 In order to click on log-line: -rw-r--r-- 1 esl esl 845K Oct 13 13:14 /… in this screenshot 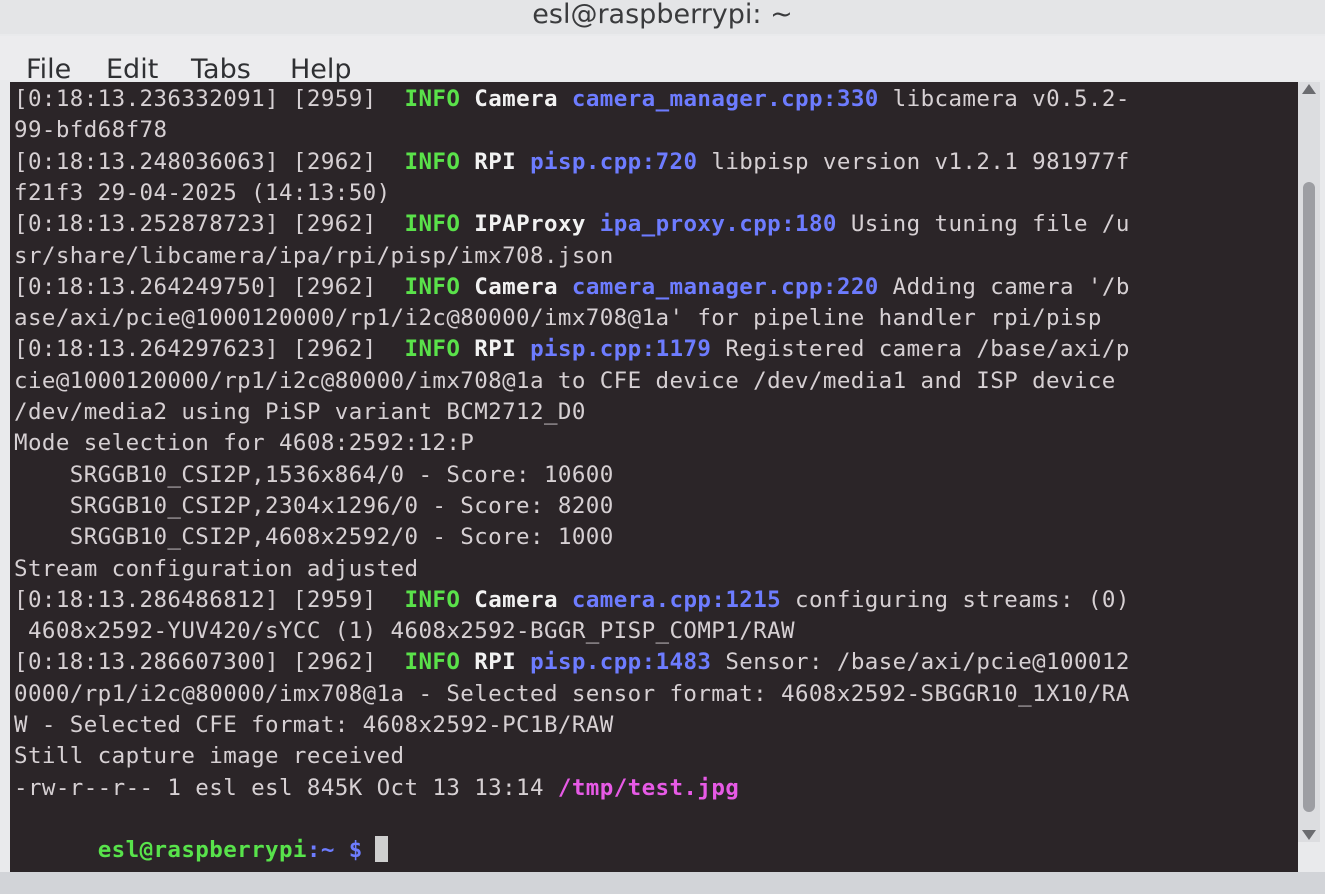, I will do `click(376, 788)`.